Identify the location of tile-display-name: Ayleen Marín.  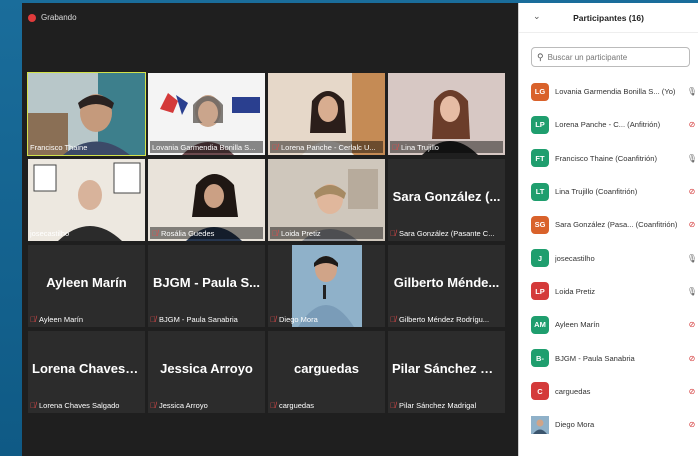
(86, 282).